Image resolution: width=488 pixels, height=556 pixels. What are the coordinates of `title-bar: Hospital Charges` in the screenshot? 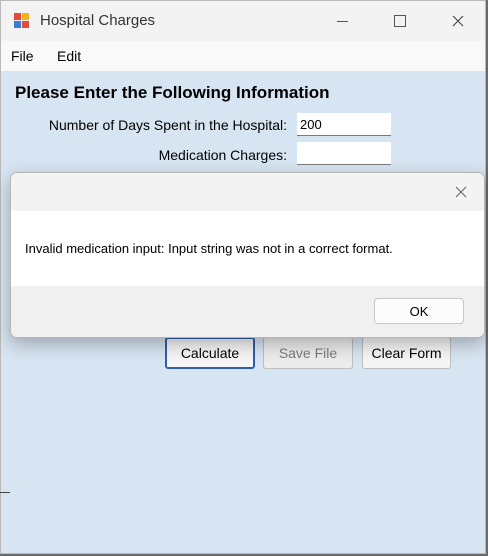 It's located at (243, 21).